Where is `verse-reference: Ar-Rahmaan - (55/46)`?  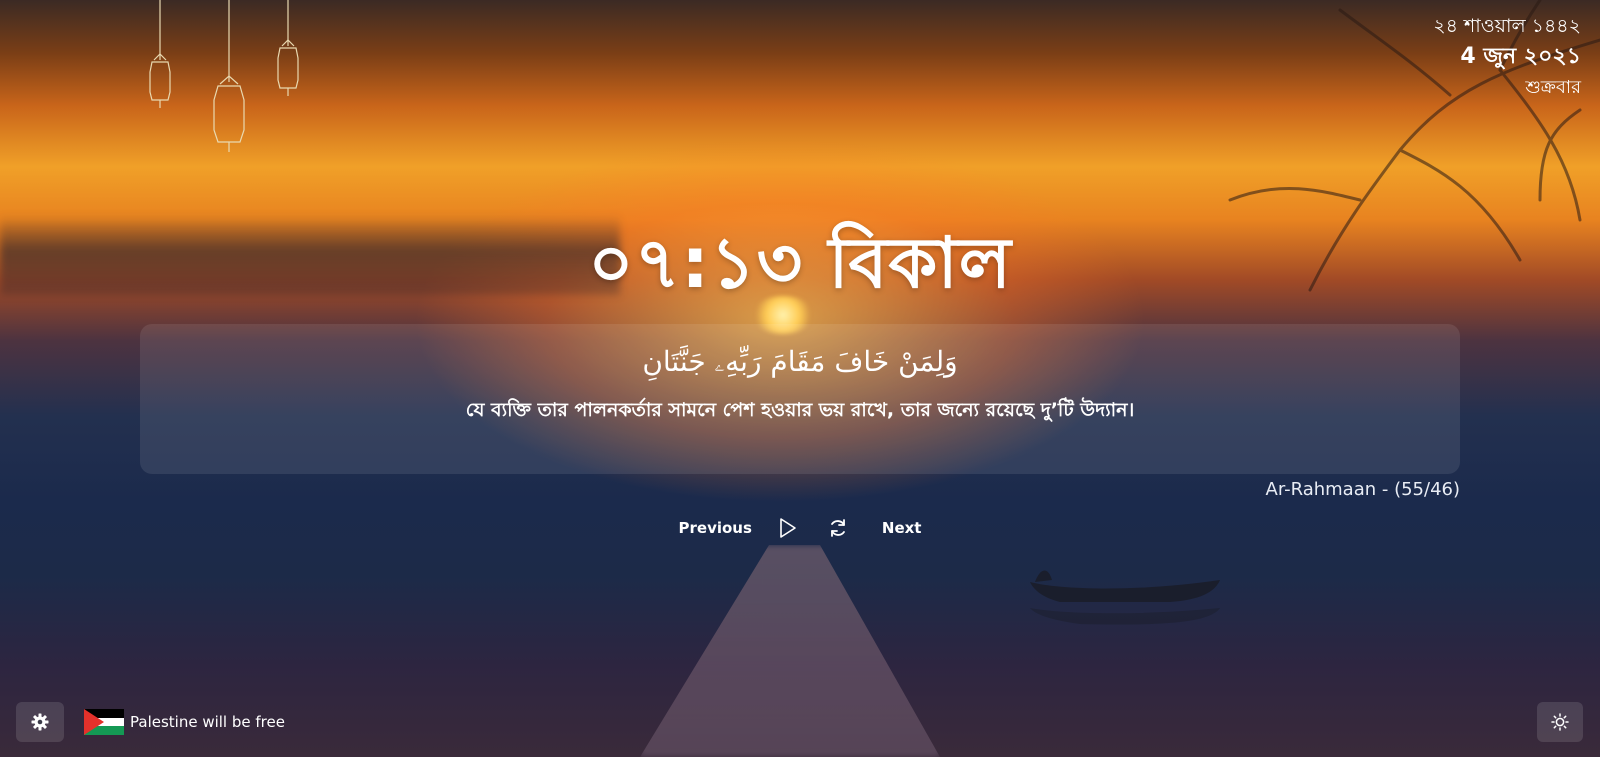 verse-reference: Ar-Rahmaan - (55/46) is located at coordinates (1362, 489).